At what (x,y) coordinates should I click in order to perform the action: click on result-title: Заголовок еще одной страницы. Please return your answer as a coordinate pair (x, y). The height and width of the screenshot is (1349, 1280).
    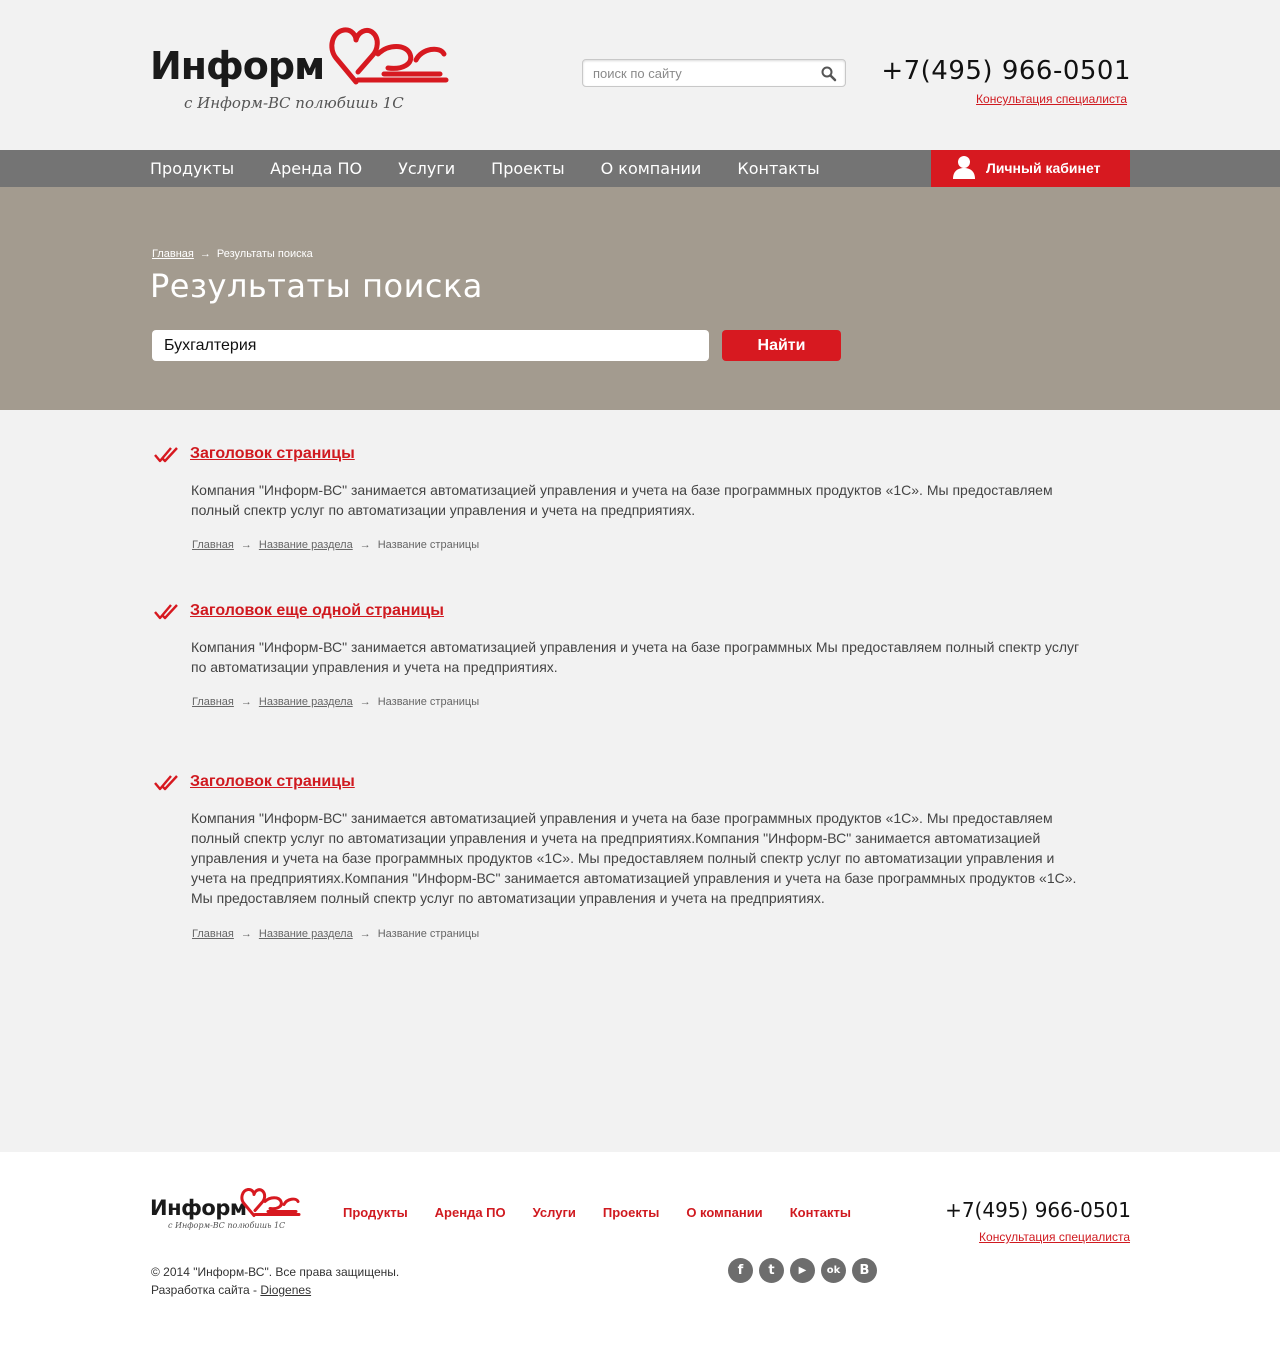
    Looking at the image, I should click on (317, 611).